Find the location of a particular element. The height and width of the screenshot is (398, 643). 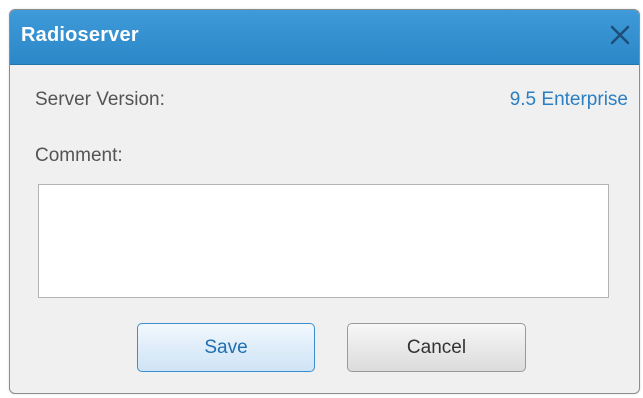

title-bar: Radioserver is located at coordinates (324, 37).